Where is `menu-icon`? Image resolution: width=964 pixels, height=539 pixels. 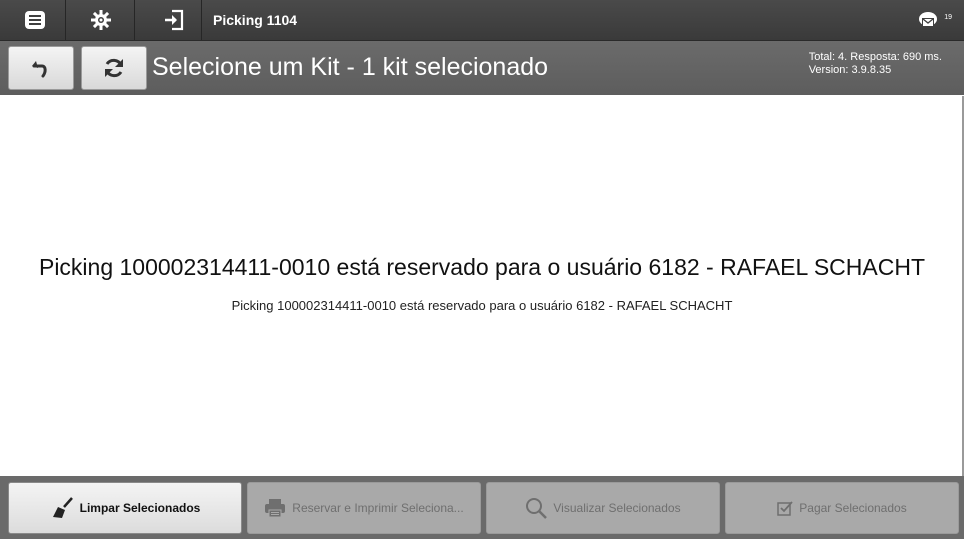
menu-icon is located at coordinates (35, 20).